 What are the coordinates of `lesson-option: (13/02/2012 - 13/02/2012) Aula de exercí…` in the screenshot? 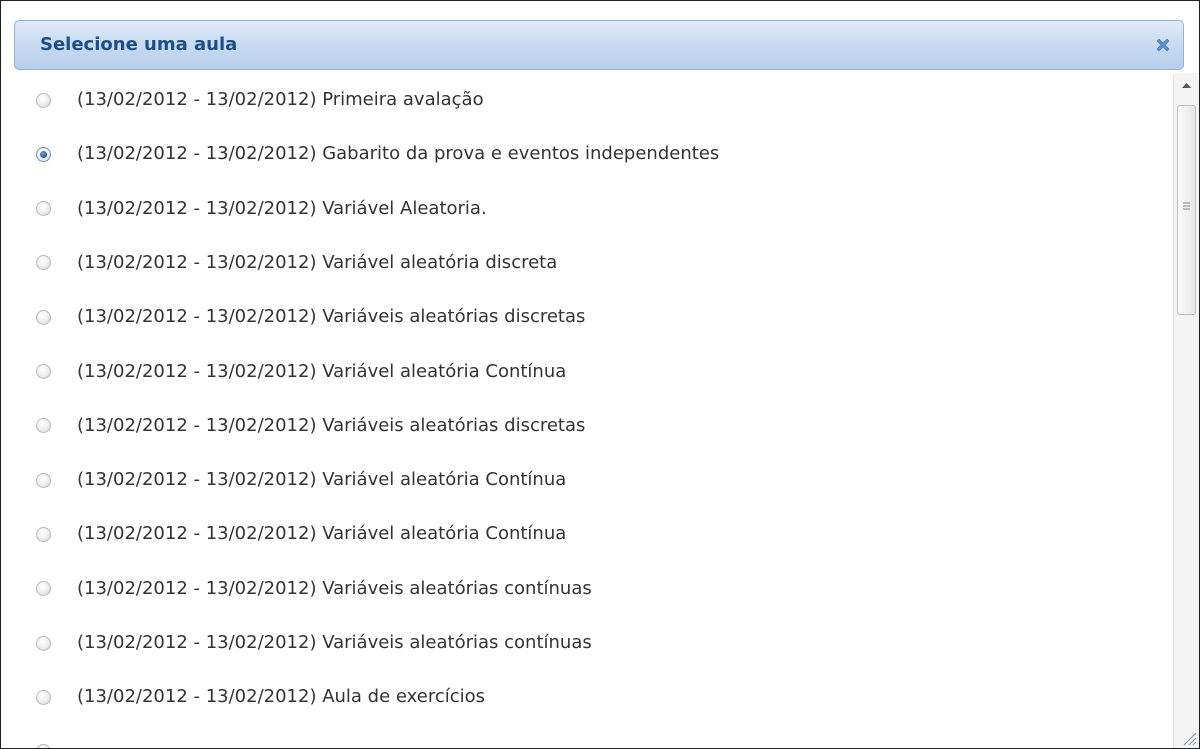 It's located at (260, 697).